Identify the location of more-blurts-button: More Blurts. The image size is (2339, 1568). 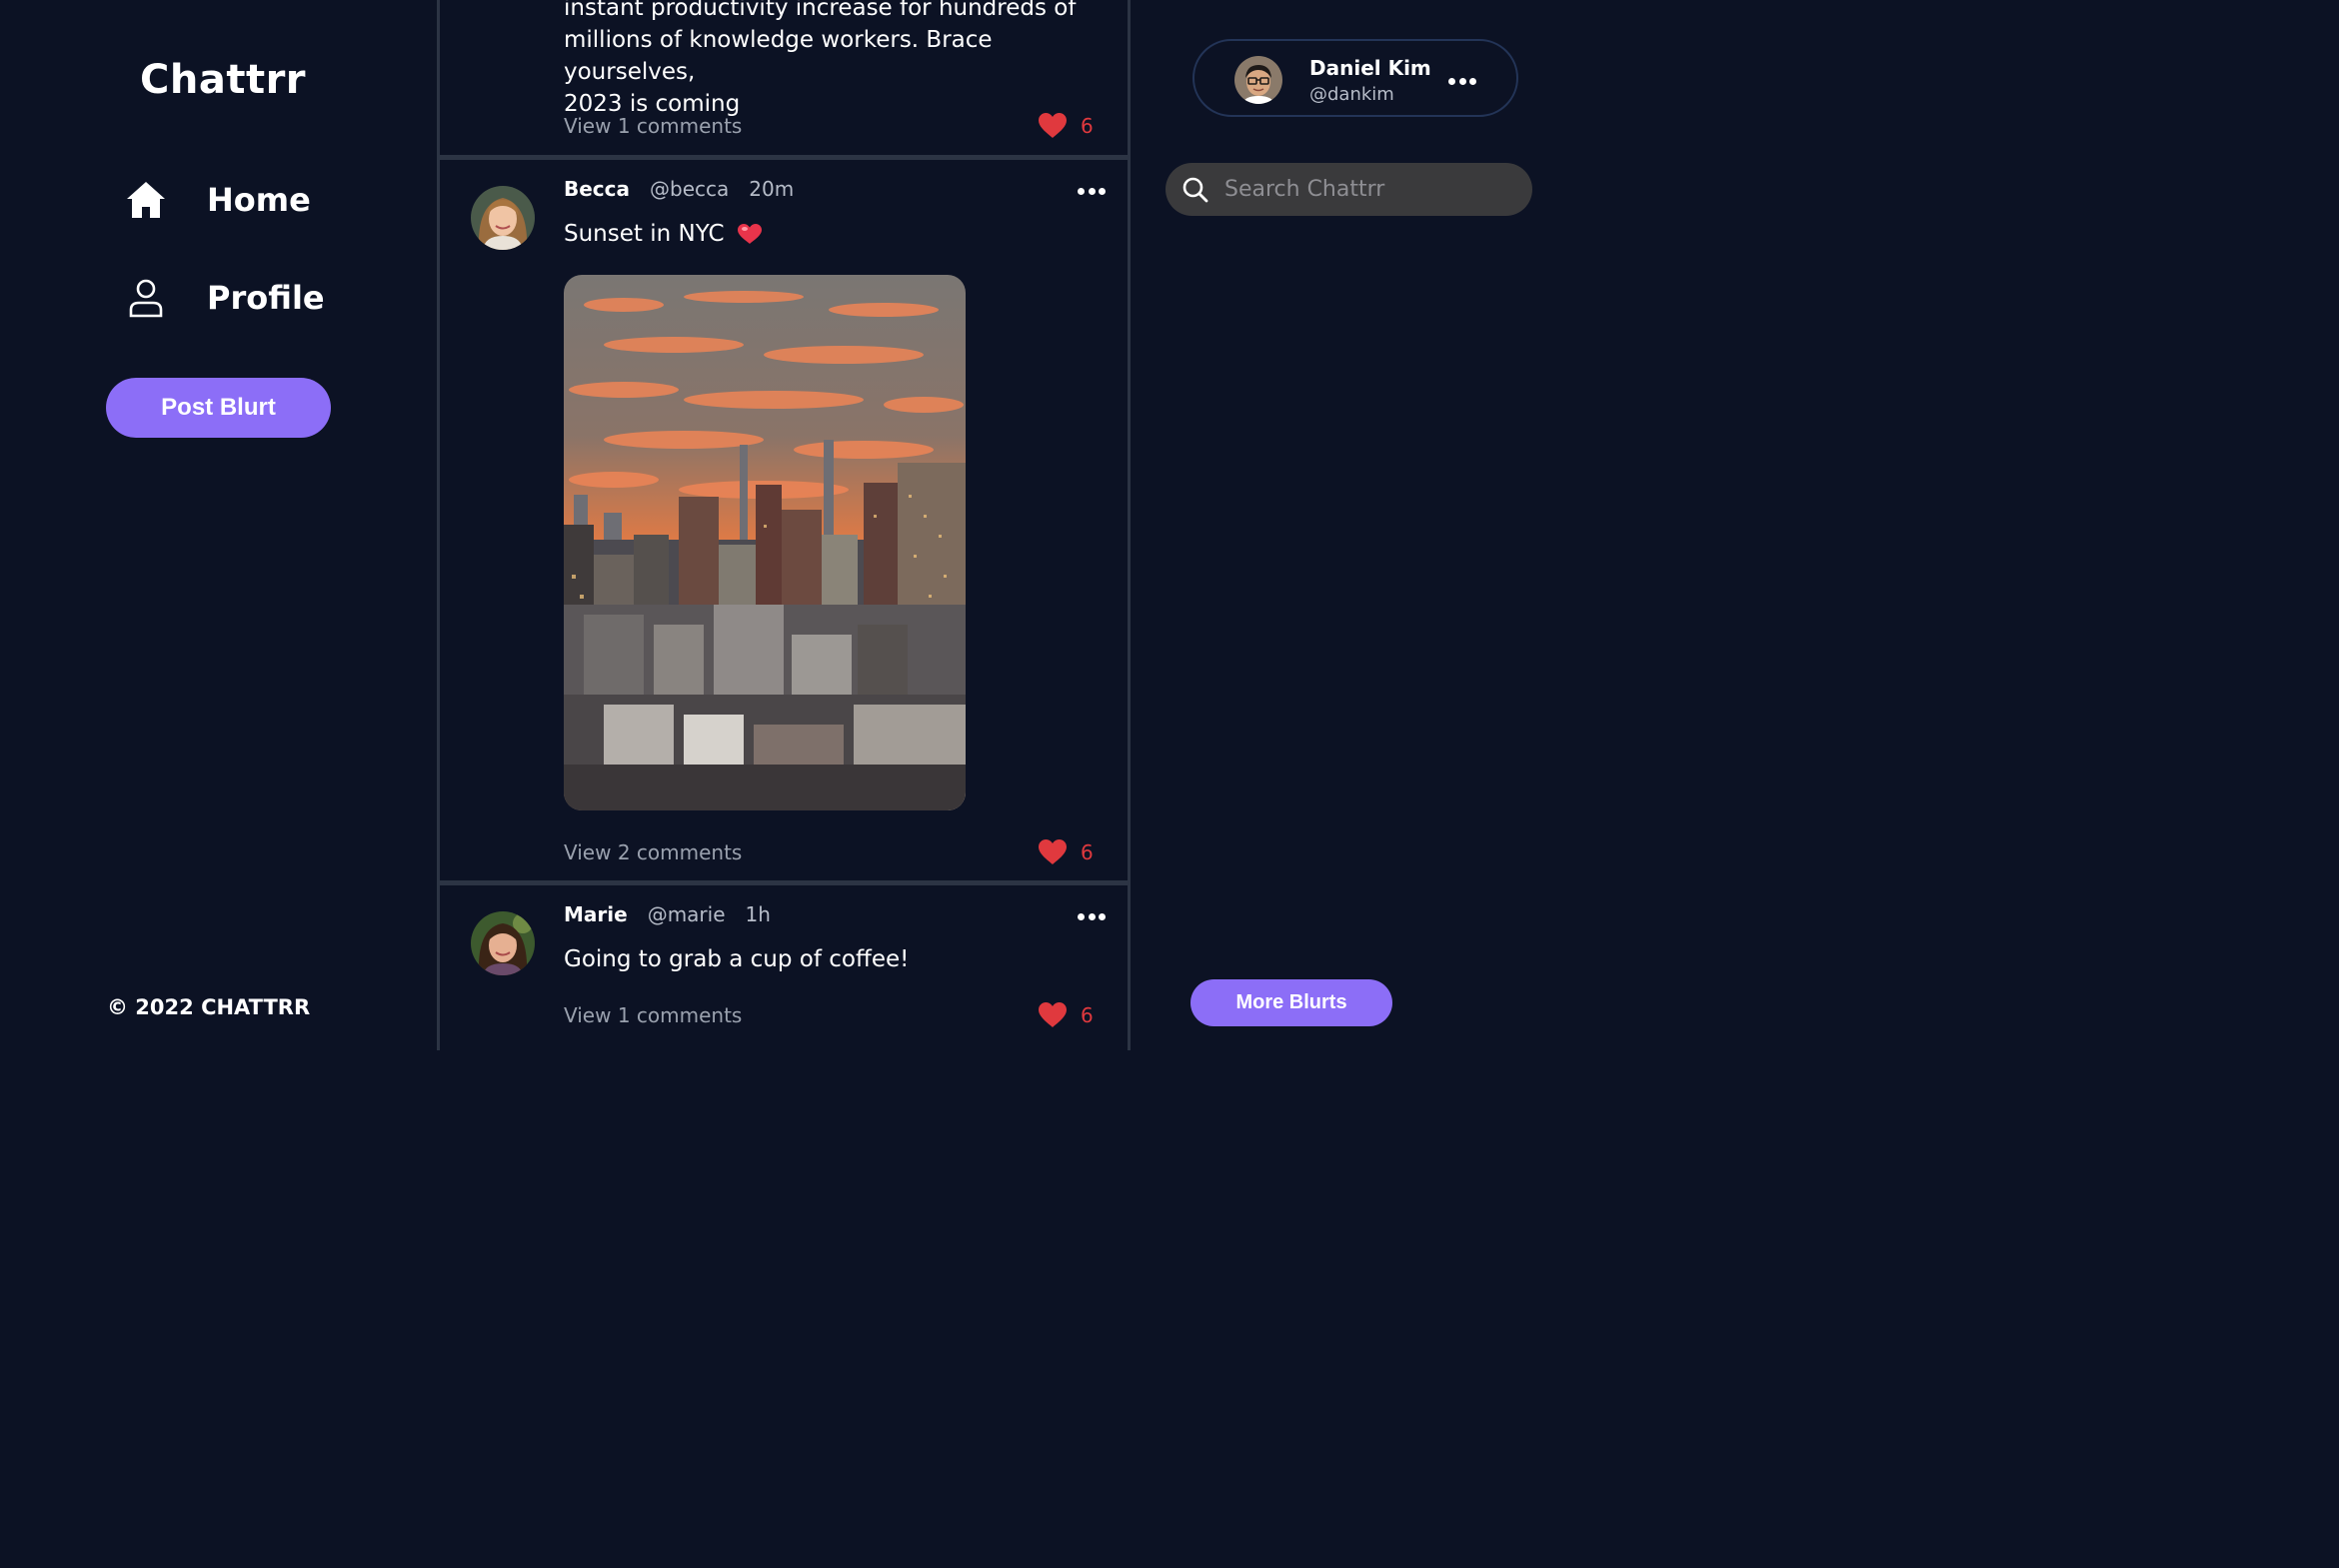
(1291, 1003).